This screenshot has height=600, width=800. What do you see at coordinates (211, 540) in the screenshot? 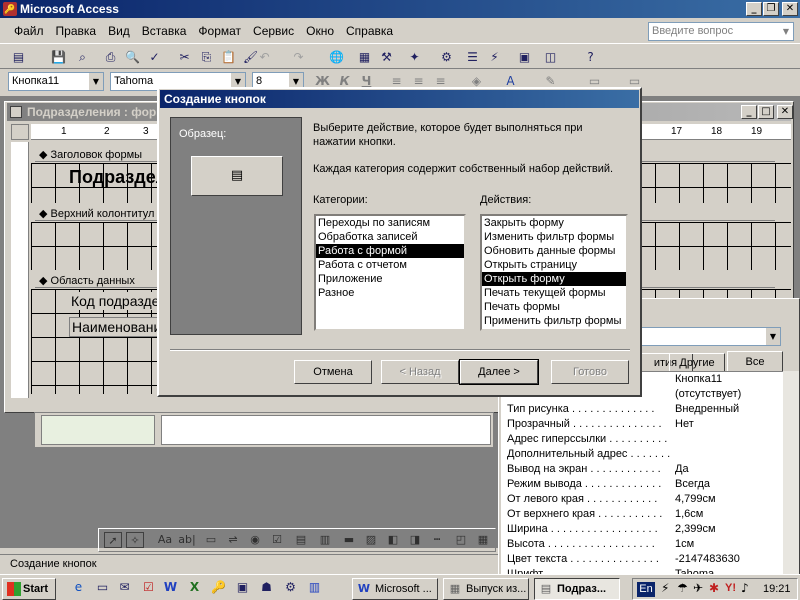
I see `option-group-icon: ▭` at bounding box center [211, 540].